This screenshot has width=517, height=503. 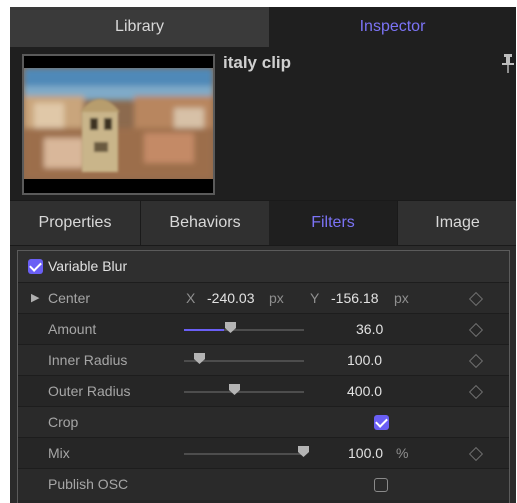 I want to click on amount-slider-track, so click(x=244, y=330).